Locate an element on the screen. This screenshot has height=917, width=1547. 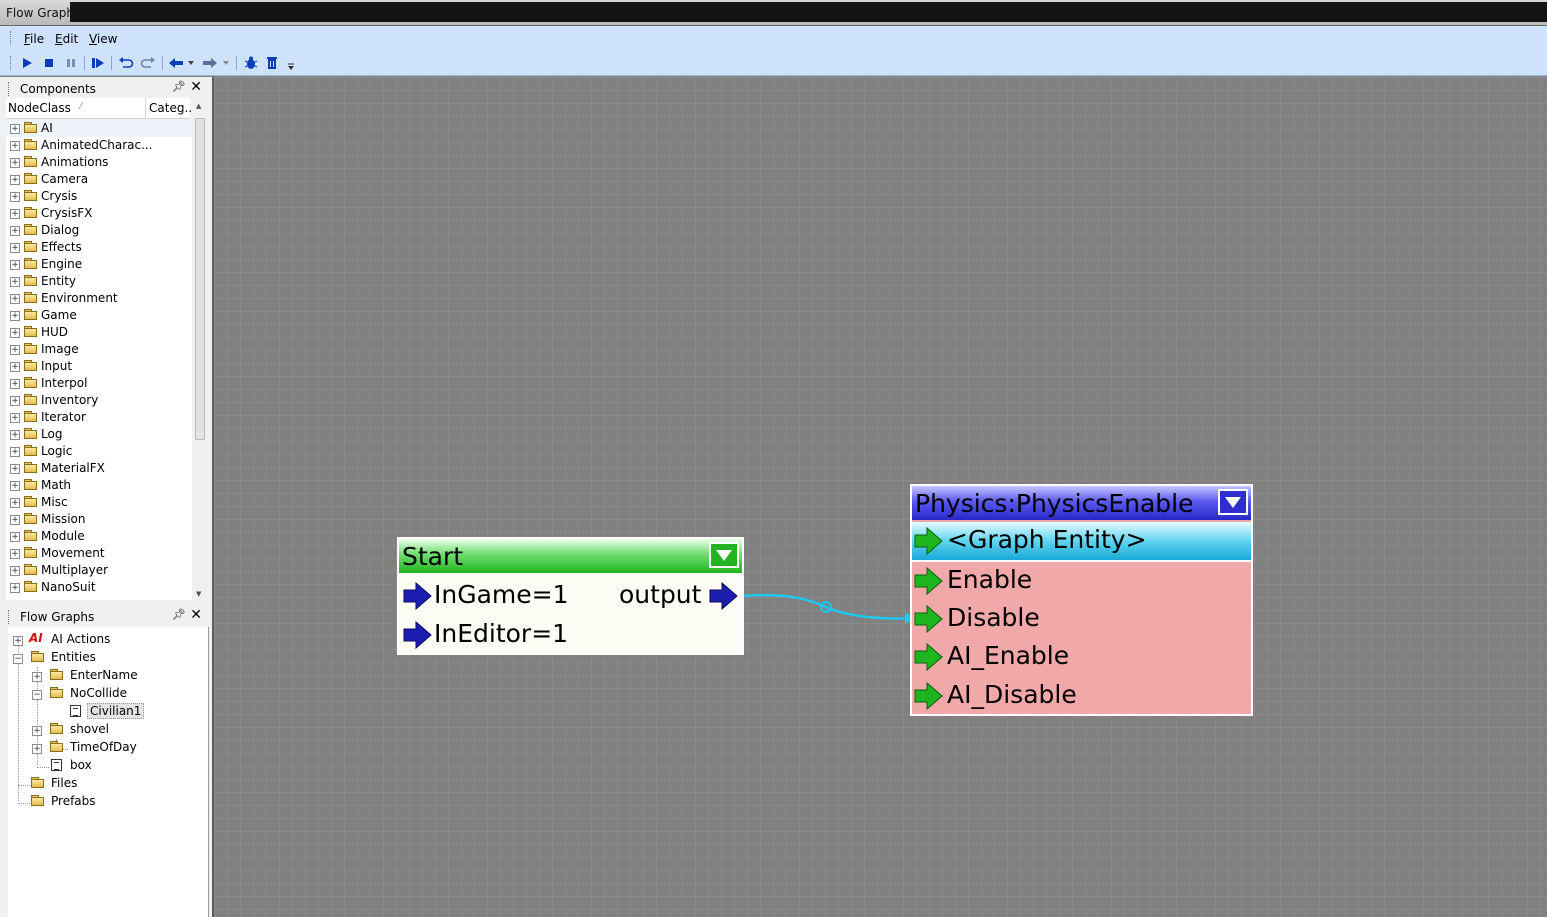
output-port-arrow-icon is located at coordinates (724, 596).